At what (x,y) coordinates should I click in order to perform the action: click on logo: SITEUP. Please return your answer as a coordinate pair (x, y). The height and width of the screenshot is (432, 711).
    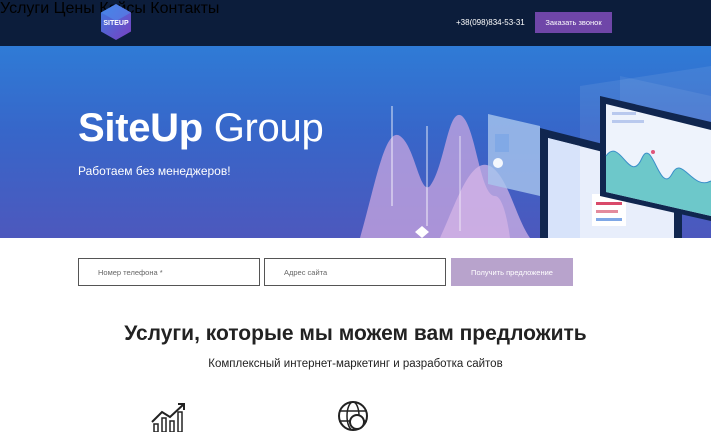
    Looking at the image, I should click on (116, 22).